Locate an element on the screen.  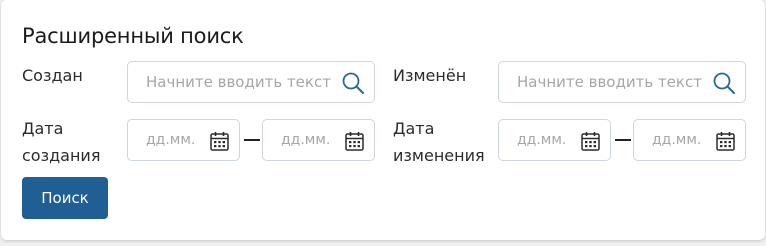
created-date-from-field is located at coordinates (183, 140).